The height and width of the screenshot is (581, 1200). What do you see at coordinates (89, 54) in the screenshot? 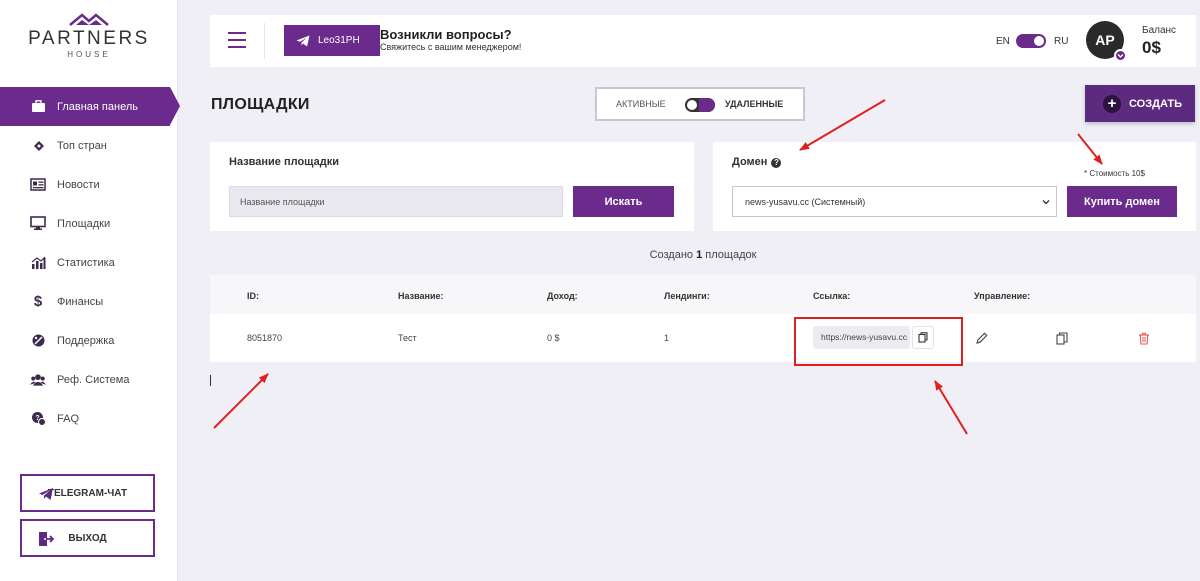
I see `logo-subtext: HOUSE` at bounding box center [89, 54].